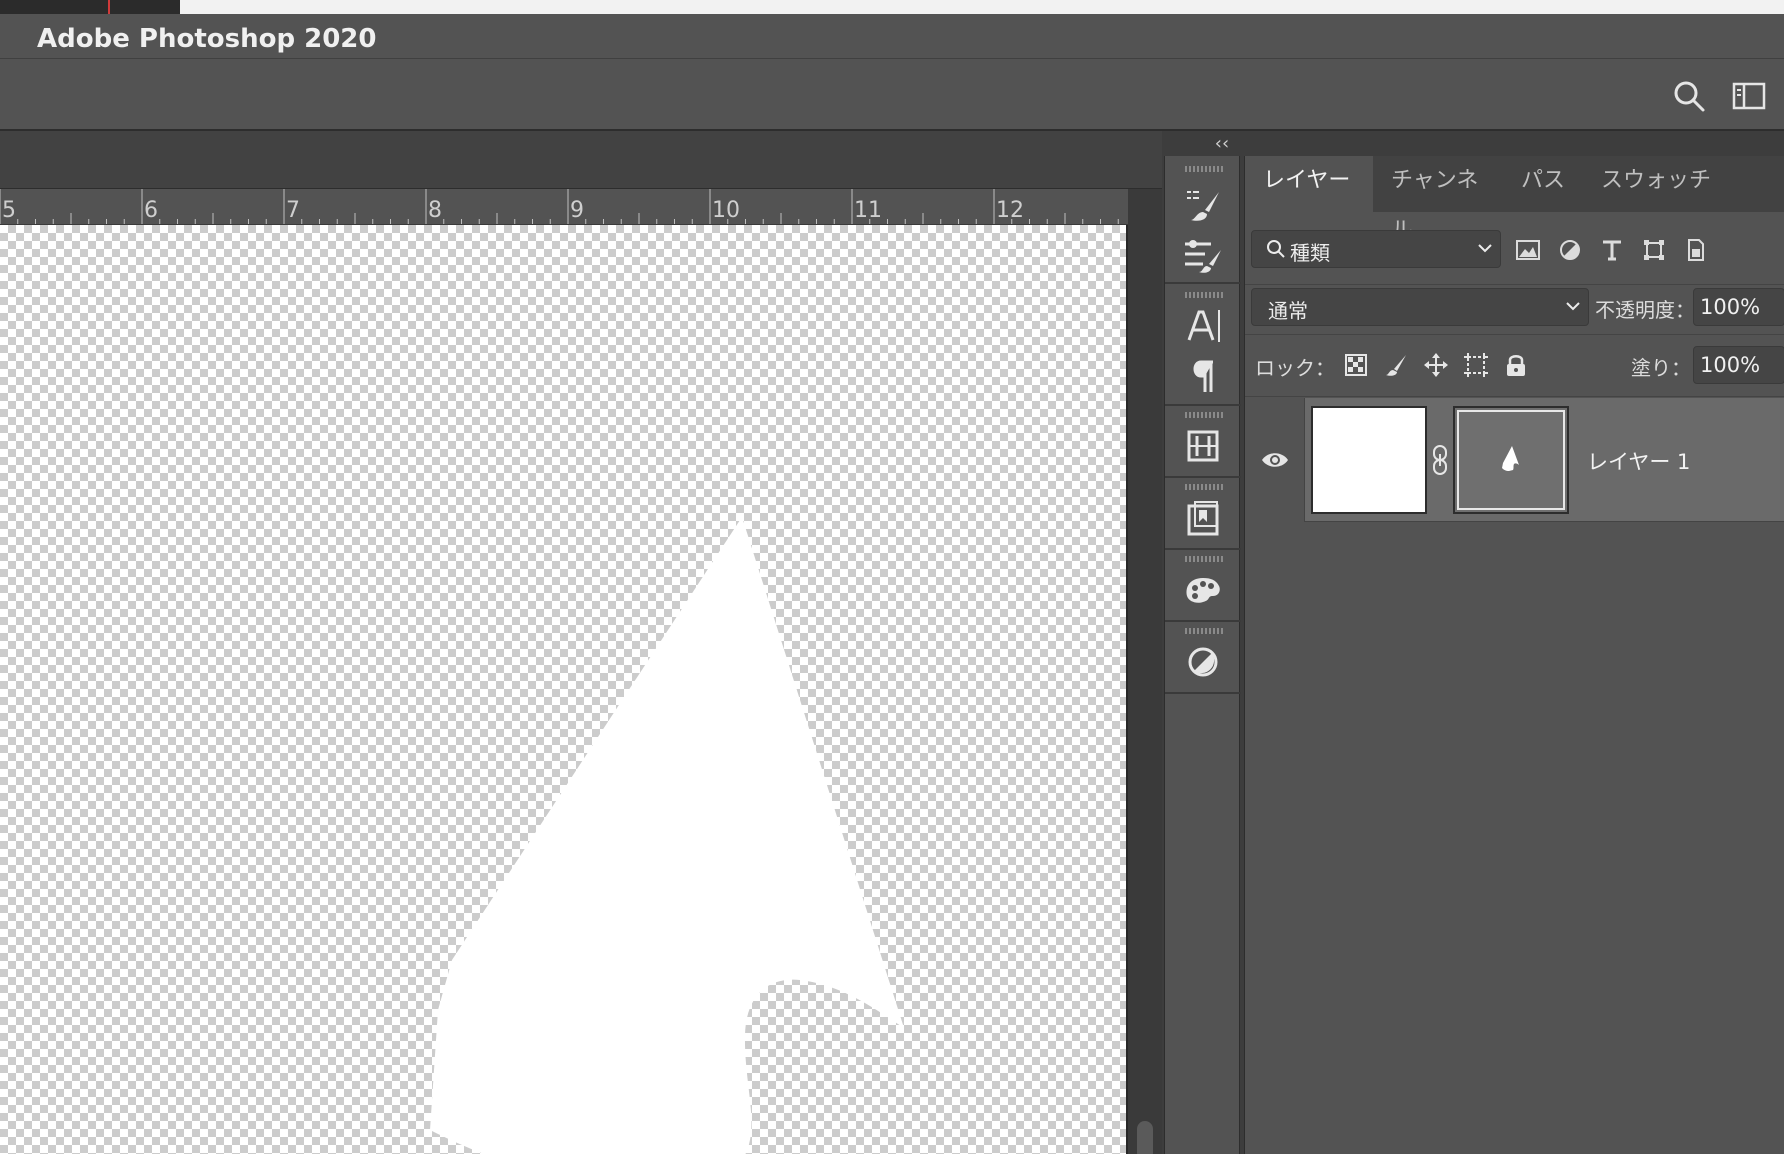 The width and height of the screenshot is (1784, 1154). I want to click on ruler-label: 9, so click(577, 210).